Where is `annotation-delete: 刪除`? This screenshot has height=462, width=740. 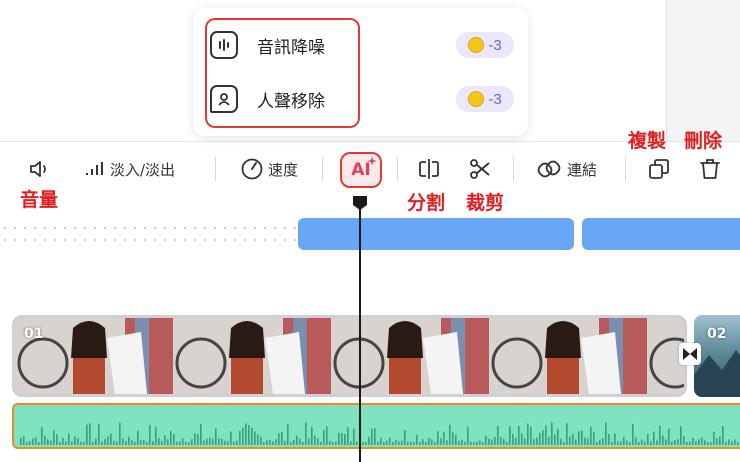
annotation-delete: 刪除 is located at coordinates (703, 141).